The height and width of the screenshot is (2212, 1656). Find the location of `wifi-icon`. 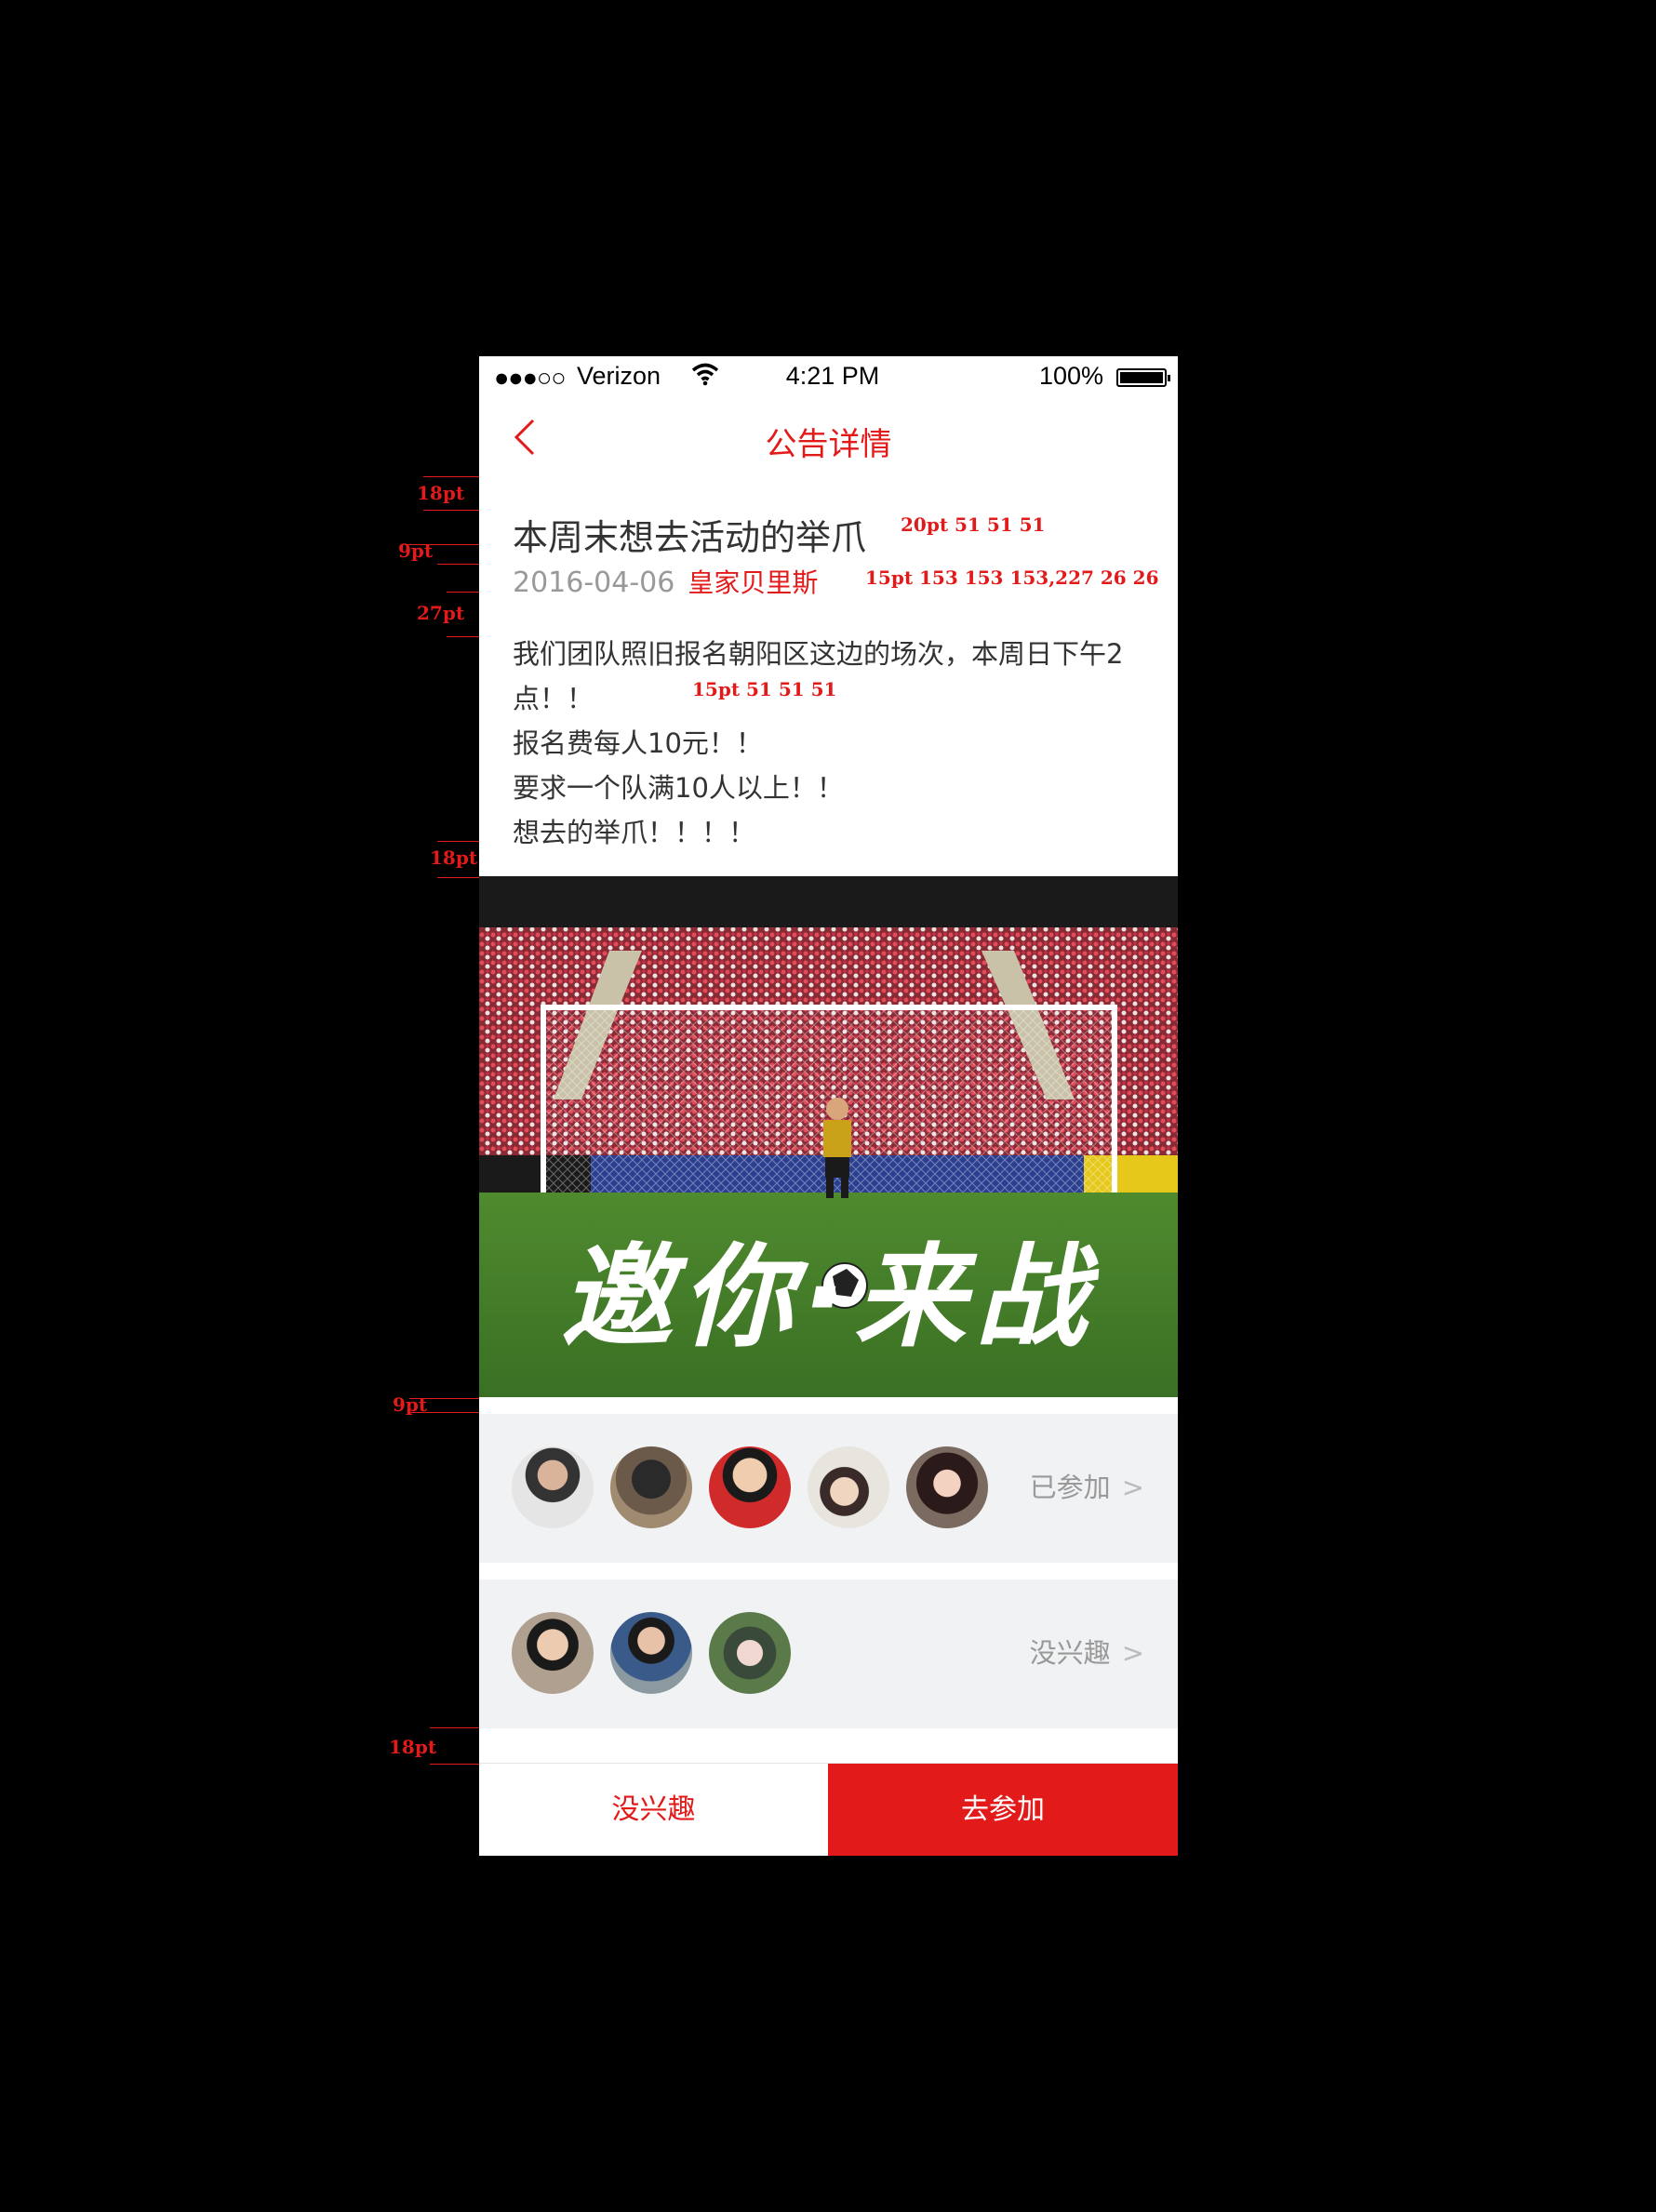

wifi-icon is located at coordinates (705, 377).